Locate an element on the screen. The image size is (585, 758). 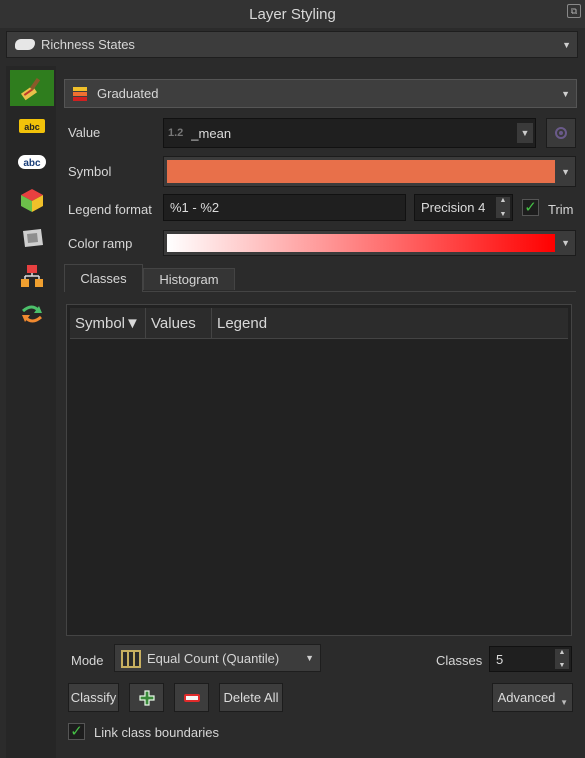
trim-checkbox: ✓ is located at coordinates (530, 207).